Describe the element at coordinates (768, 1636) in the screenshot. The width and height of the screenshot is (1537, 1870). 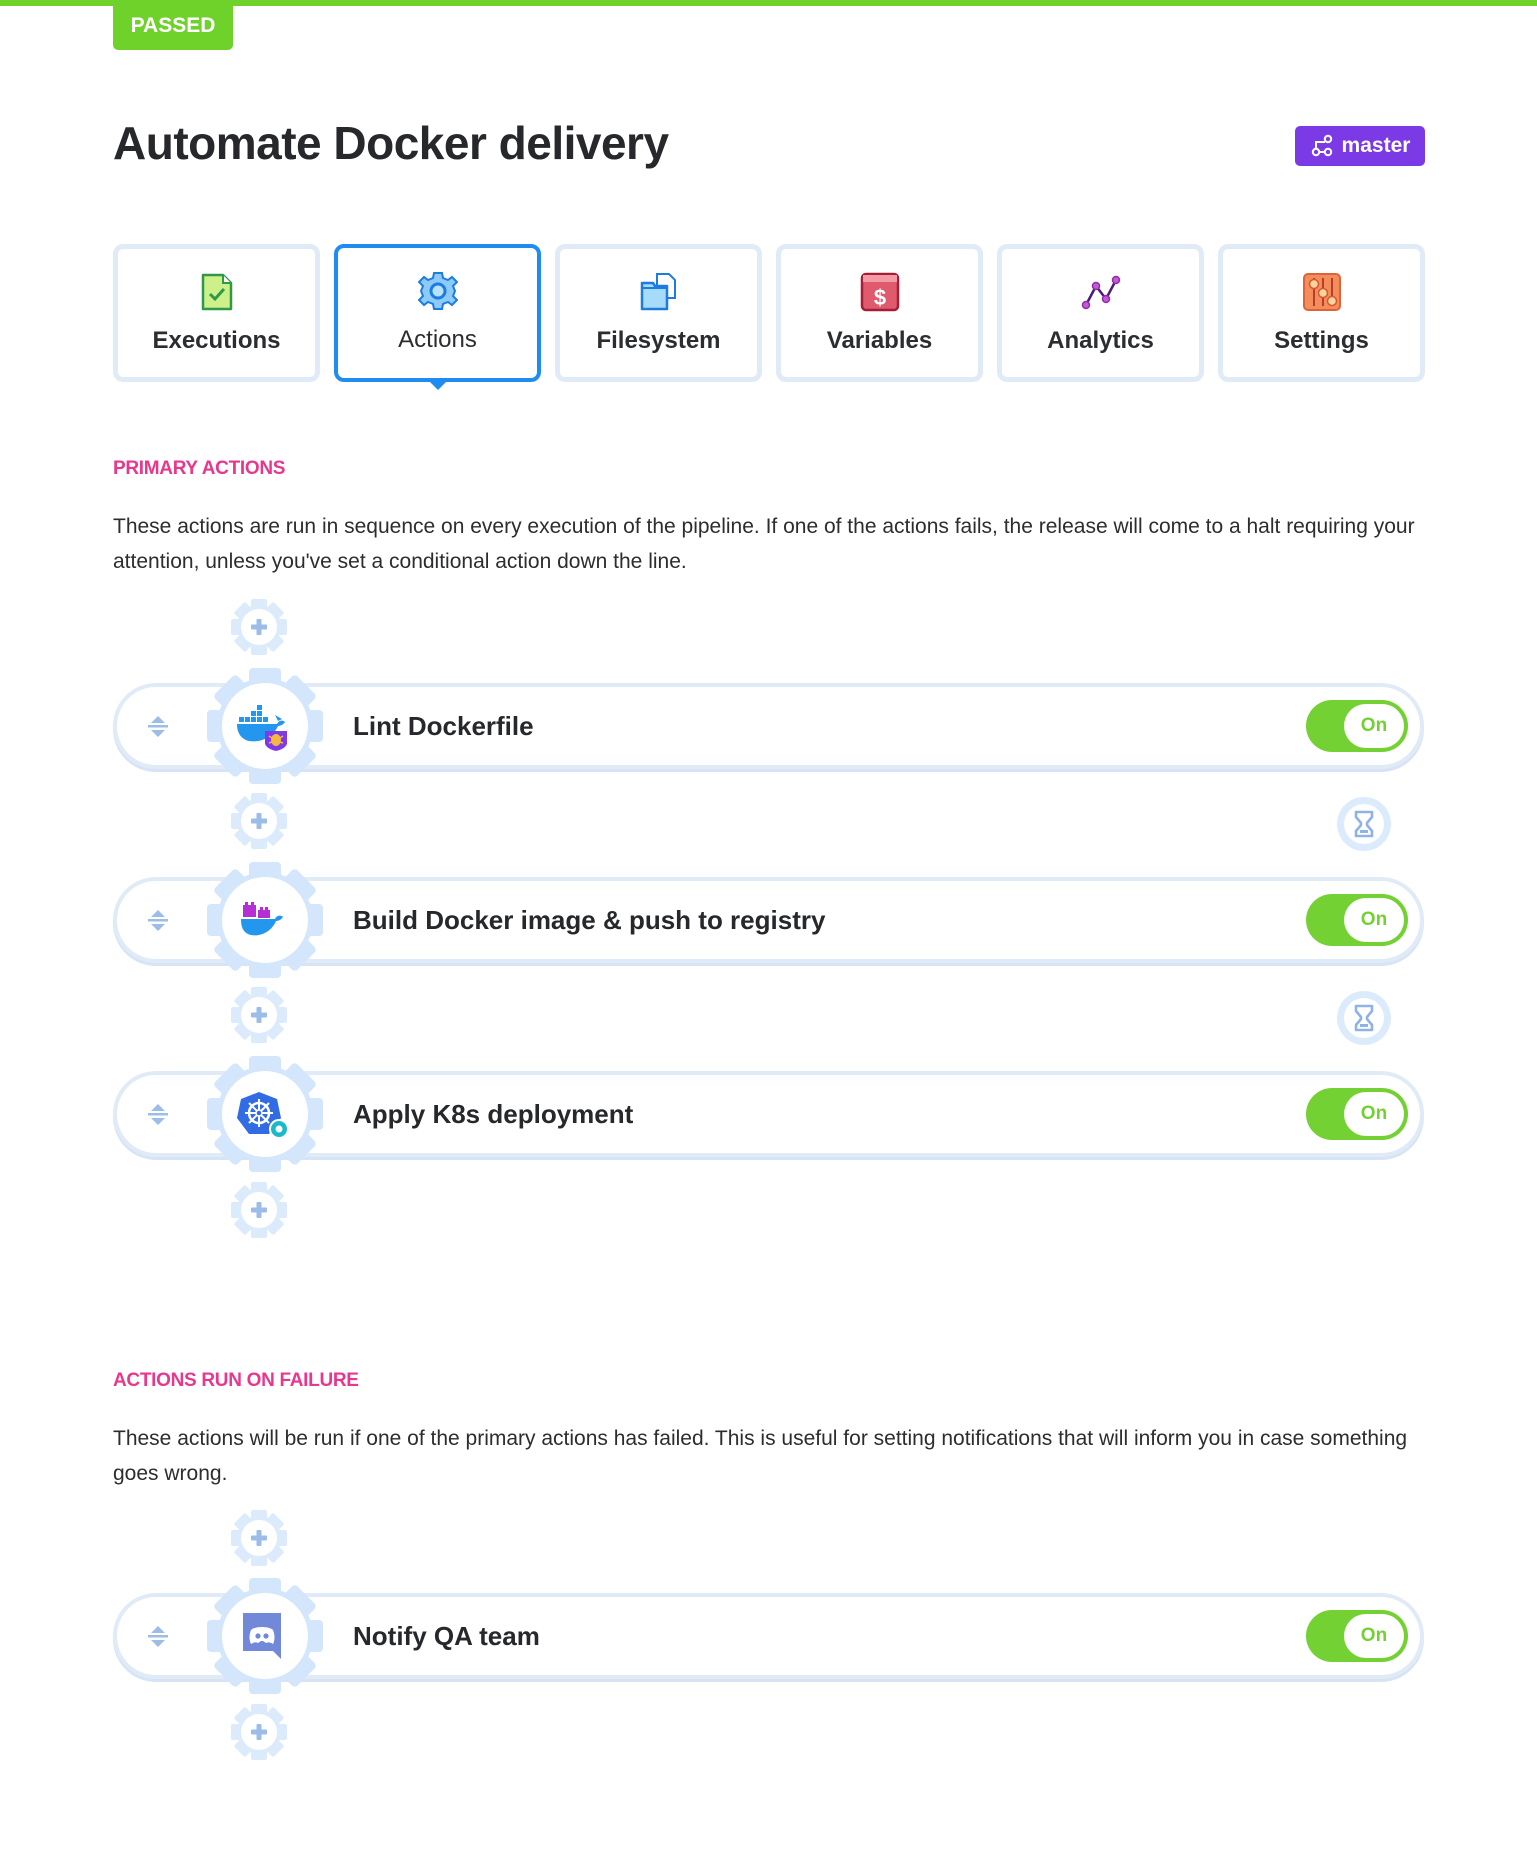
I see `action-row-notify-qa: Notify QA team On` at that location.